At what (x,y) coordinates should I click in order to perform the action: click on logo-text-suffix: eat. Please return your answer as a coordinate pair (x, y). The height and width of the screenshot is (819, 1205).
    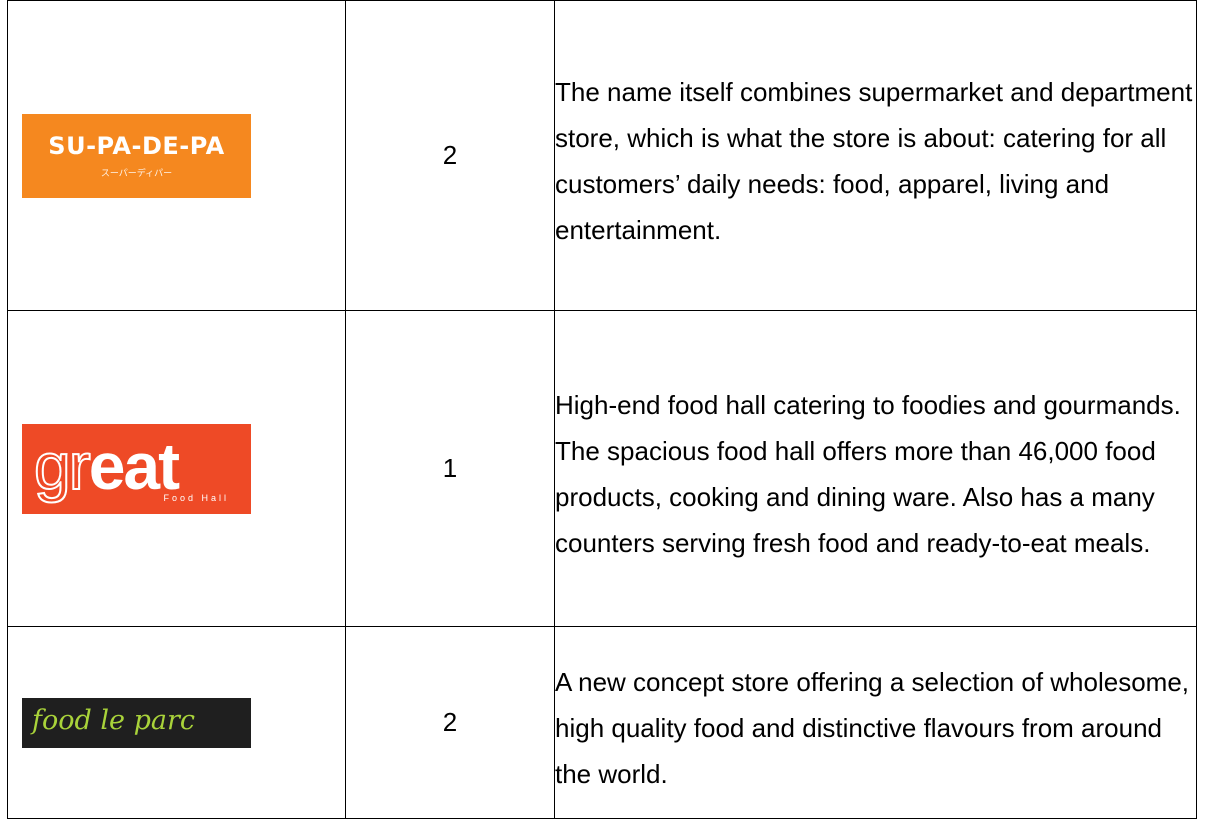
    Looking at the image, I should click on (134, 465).